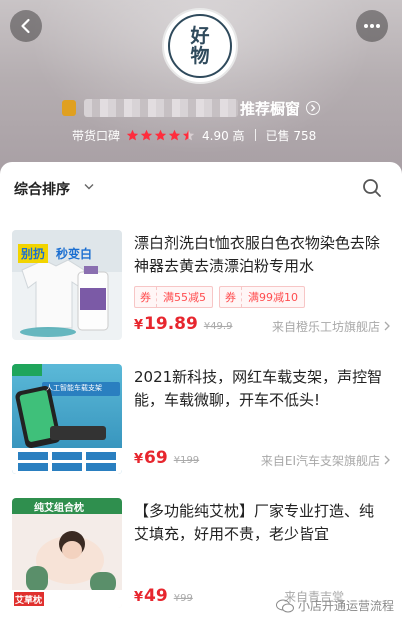  What do you see at coordinates (284, 605) in the screenshot?
I see `wechat-icon` at bounding box center [284, 605].